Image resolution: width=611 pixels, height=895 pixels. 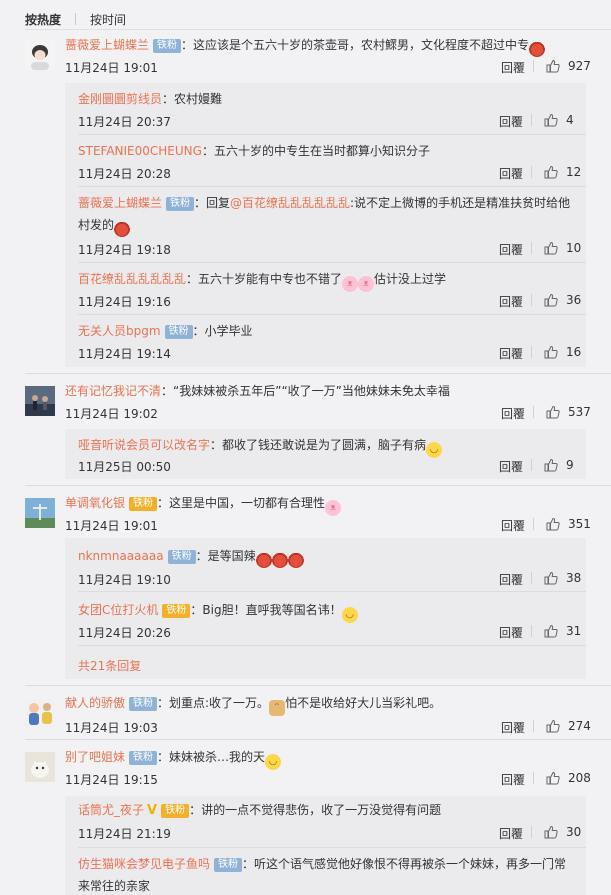 I want to click on reply-time: 11月24日 19:16, so click(x=124, y=302).